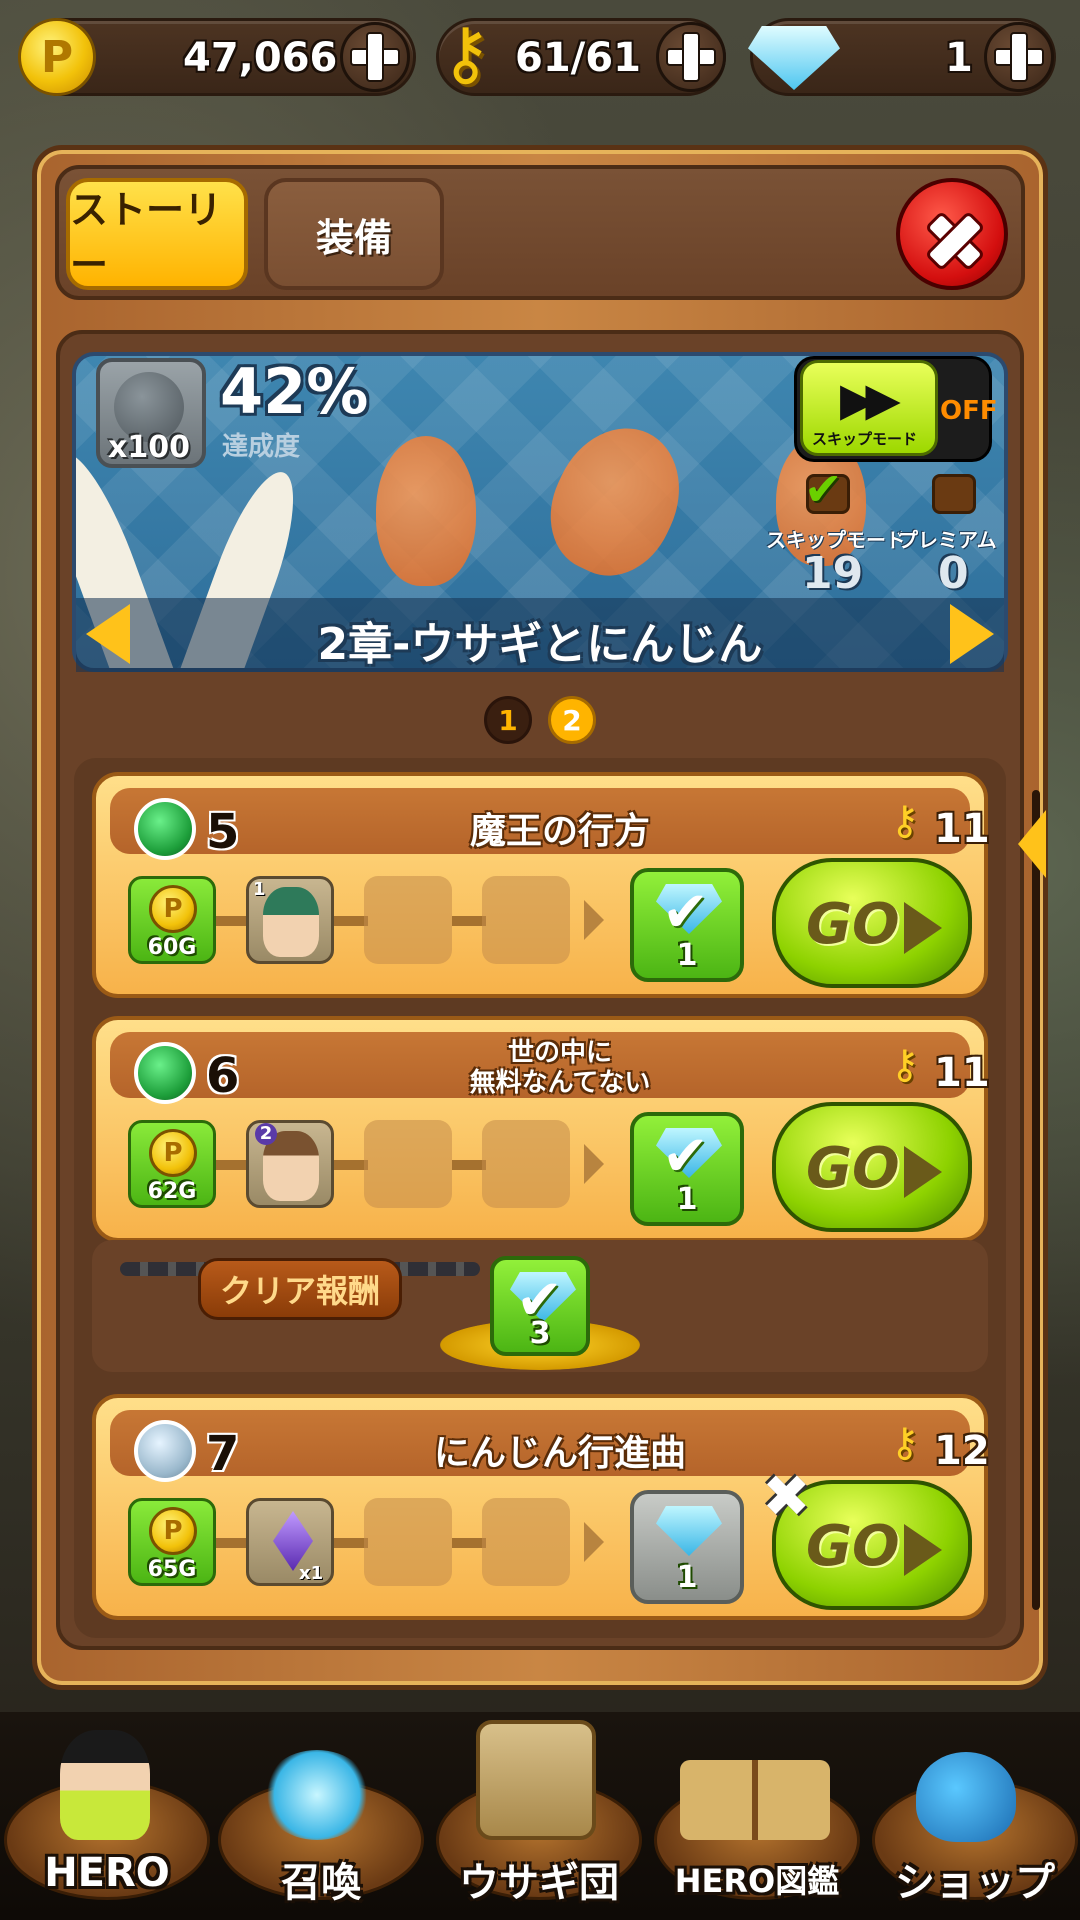 The image size is (1080, 1920). What do you see at coordinates (260, 58) in the screenshot?
I see `coin-amount: 47,066` at bounding box center [260, 58].